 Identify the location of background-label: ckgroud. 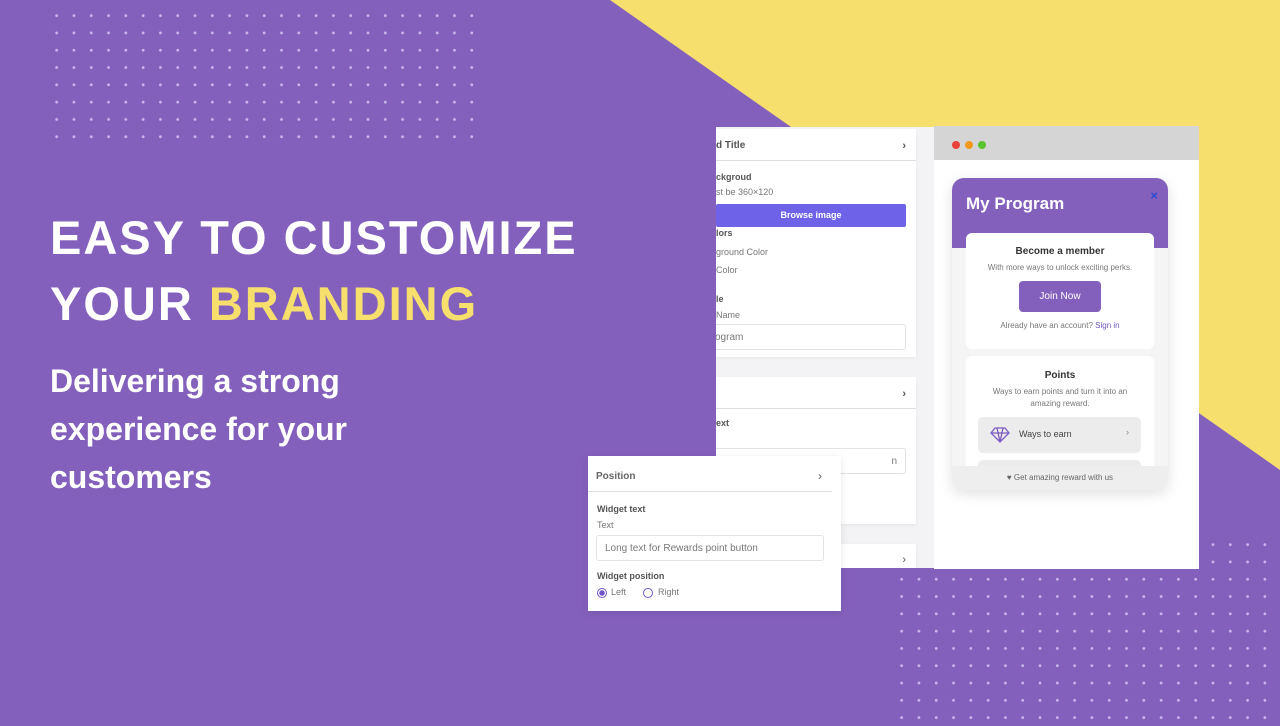
(734, 177).